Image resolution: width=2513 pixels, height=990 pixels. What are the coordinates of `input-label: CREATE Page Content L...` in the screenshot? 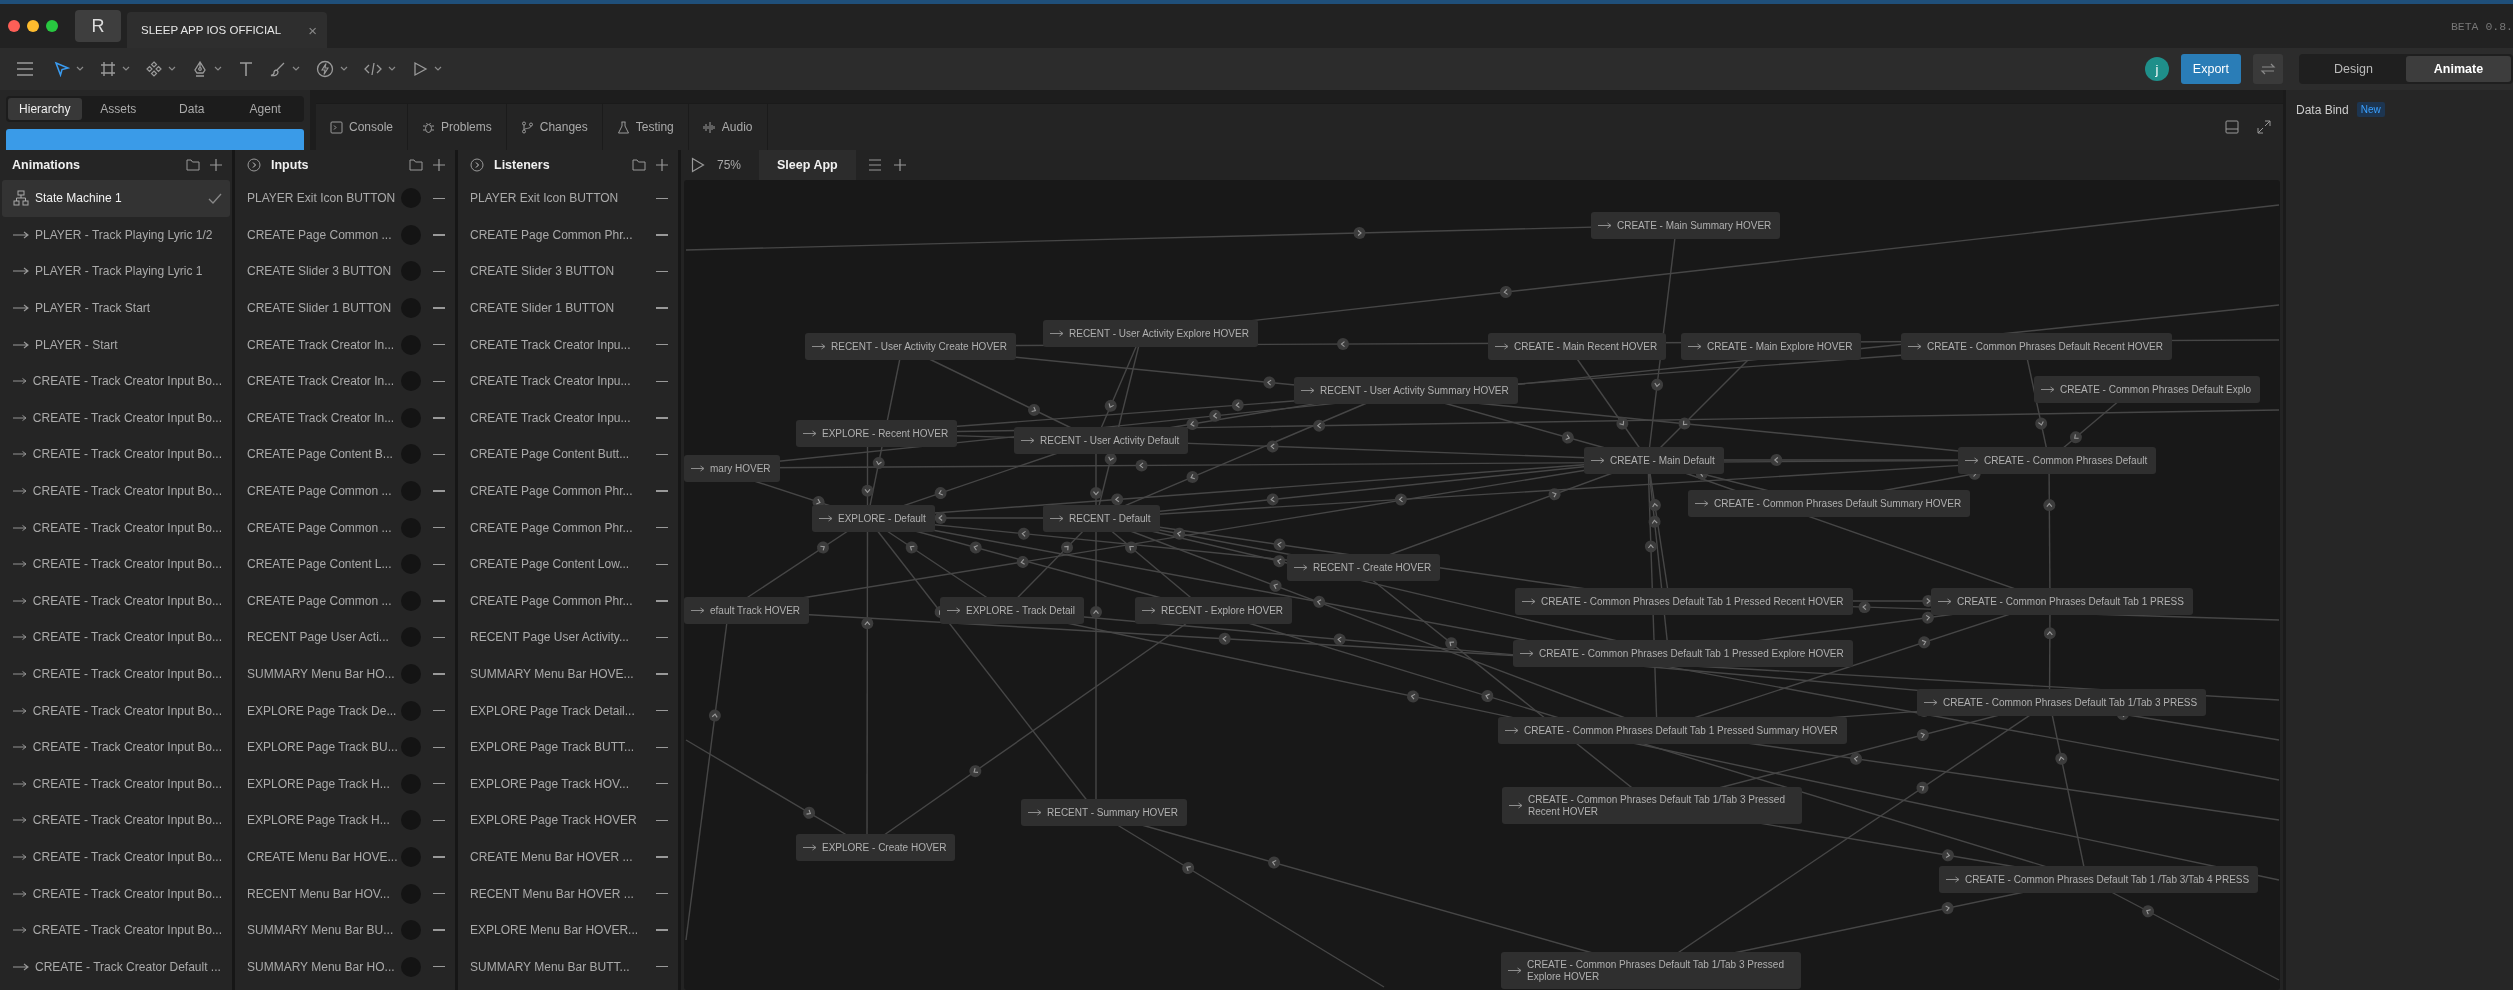 It's located at (324, 564).